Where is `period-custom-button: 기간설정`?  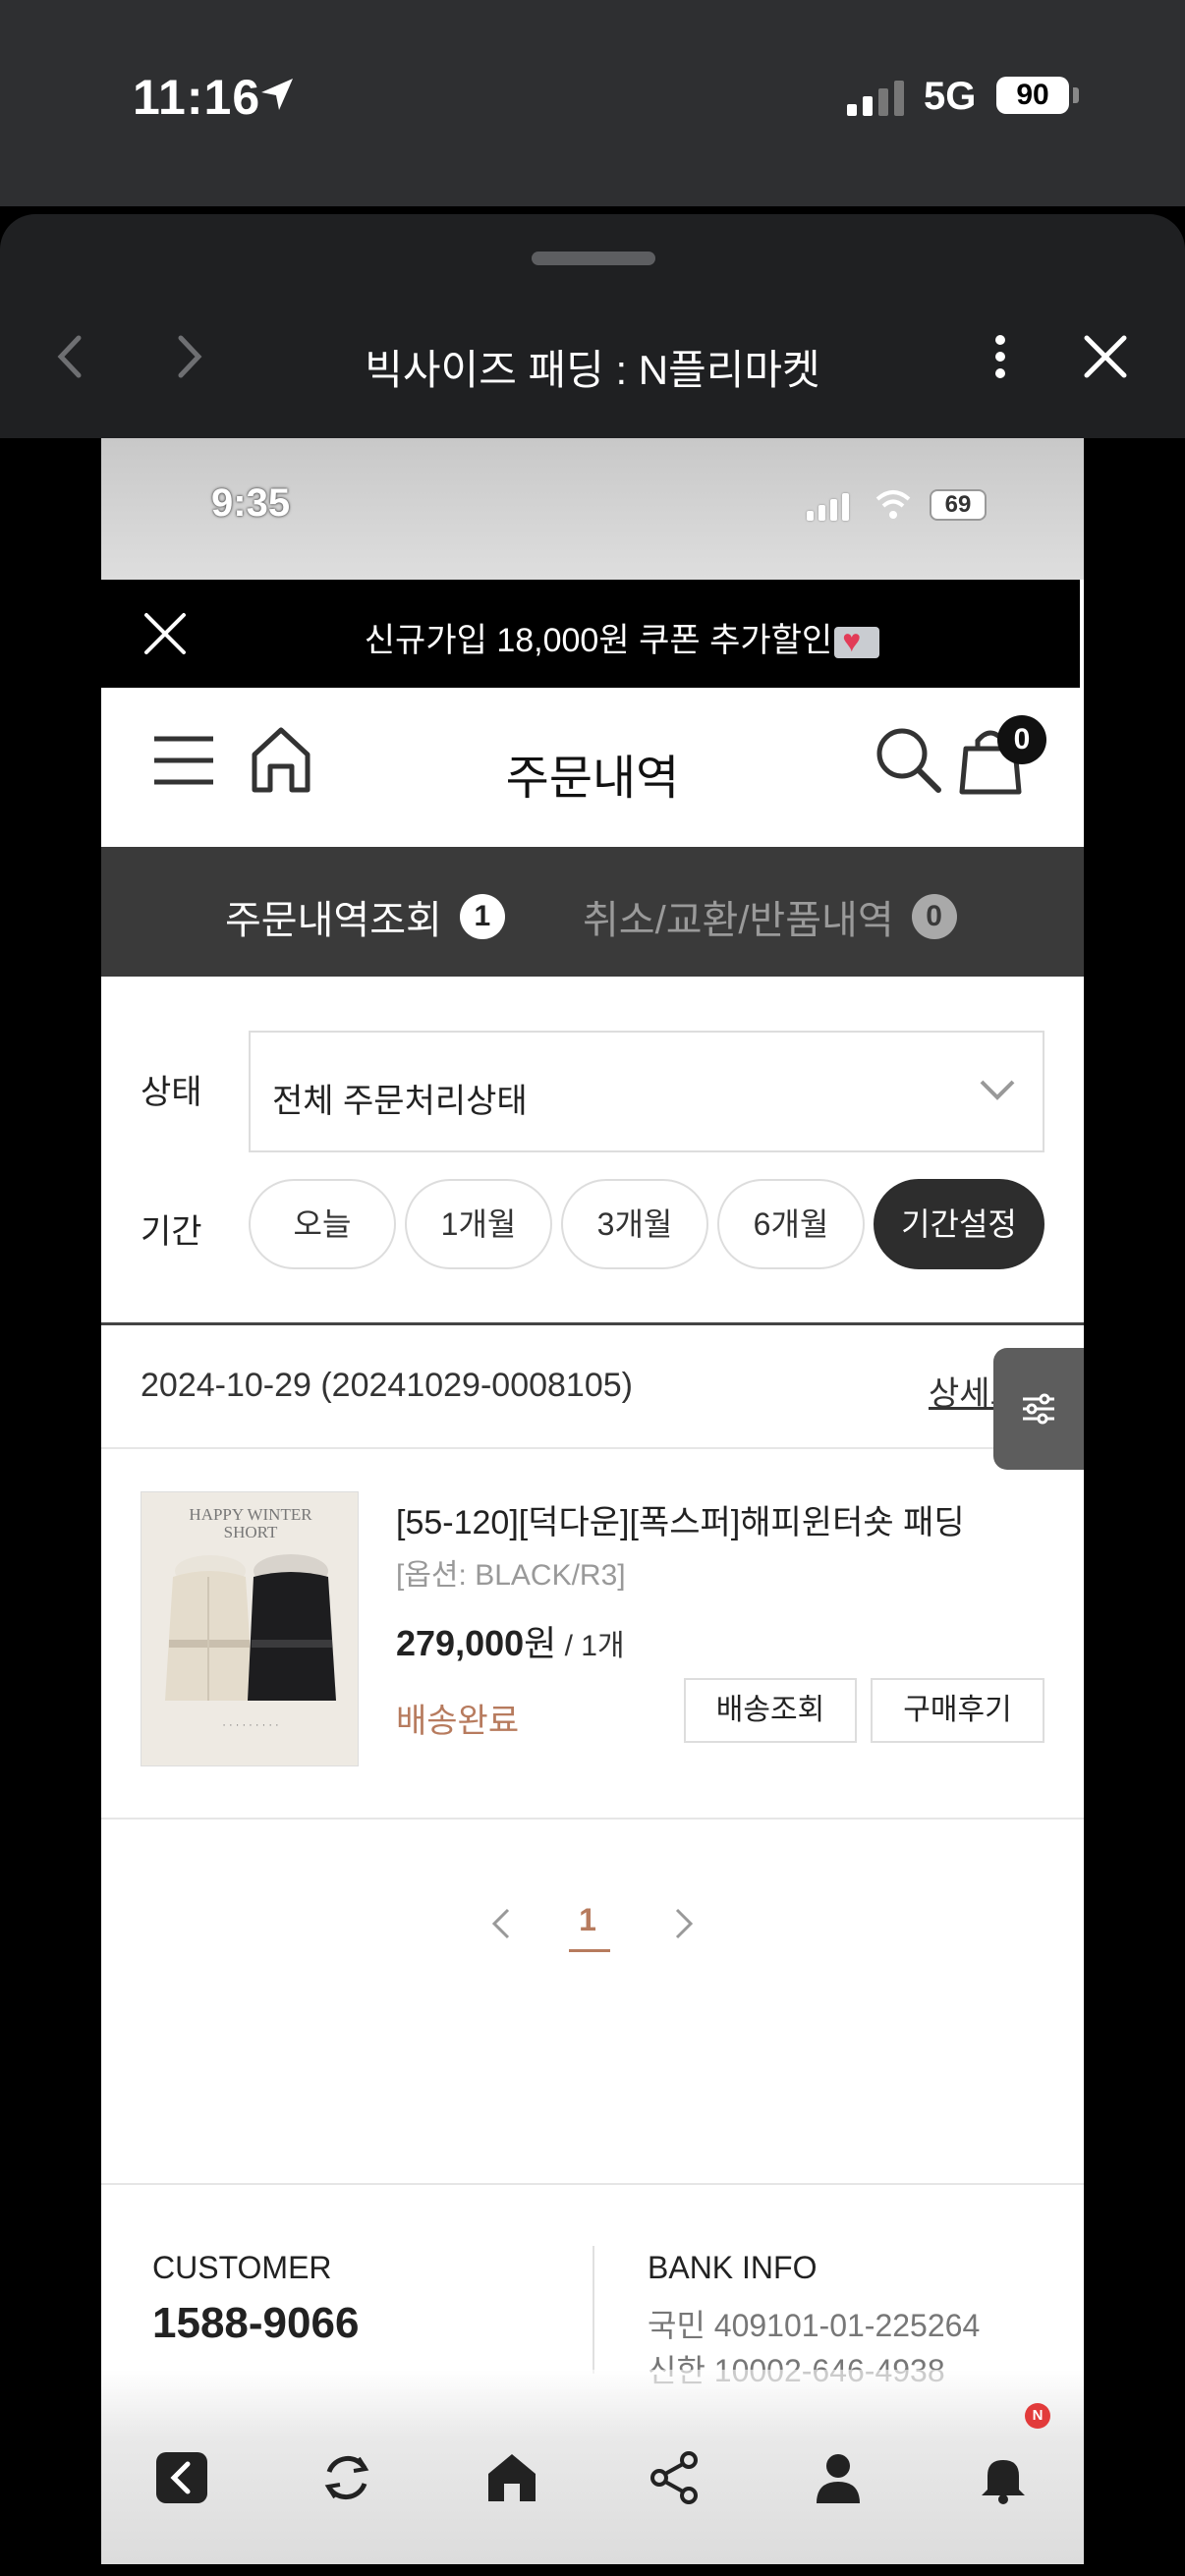
period-custom-button: 기간설정 is located at coordinates (959, 1224).